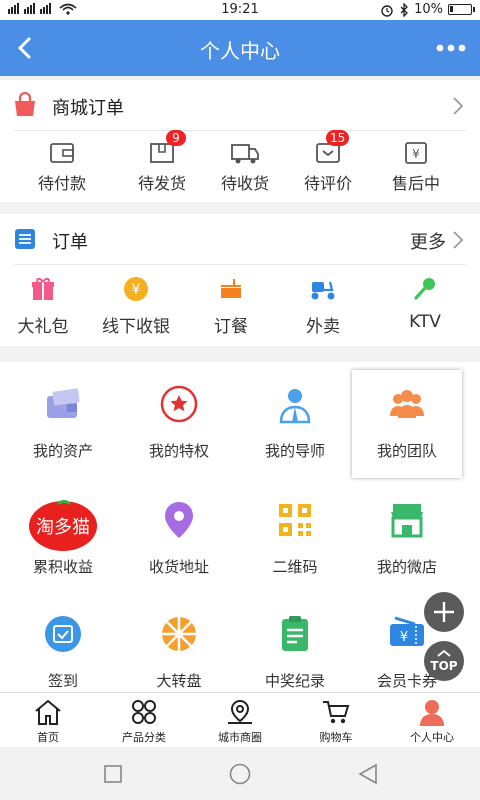 This screenshot has width=480, height=800. I want to click on tab-home: 首页, so click(48, 720).